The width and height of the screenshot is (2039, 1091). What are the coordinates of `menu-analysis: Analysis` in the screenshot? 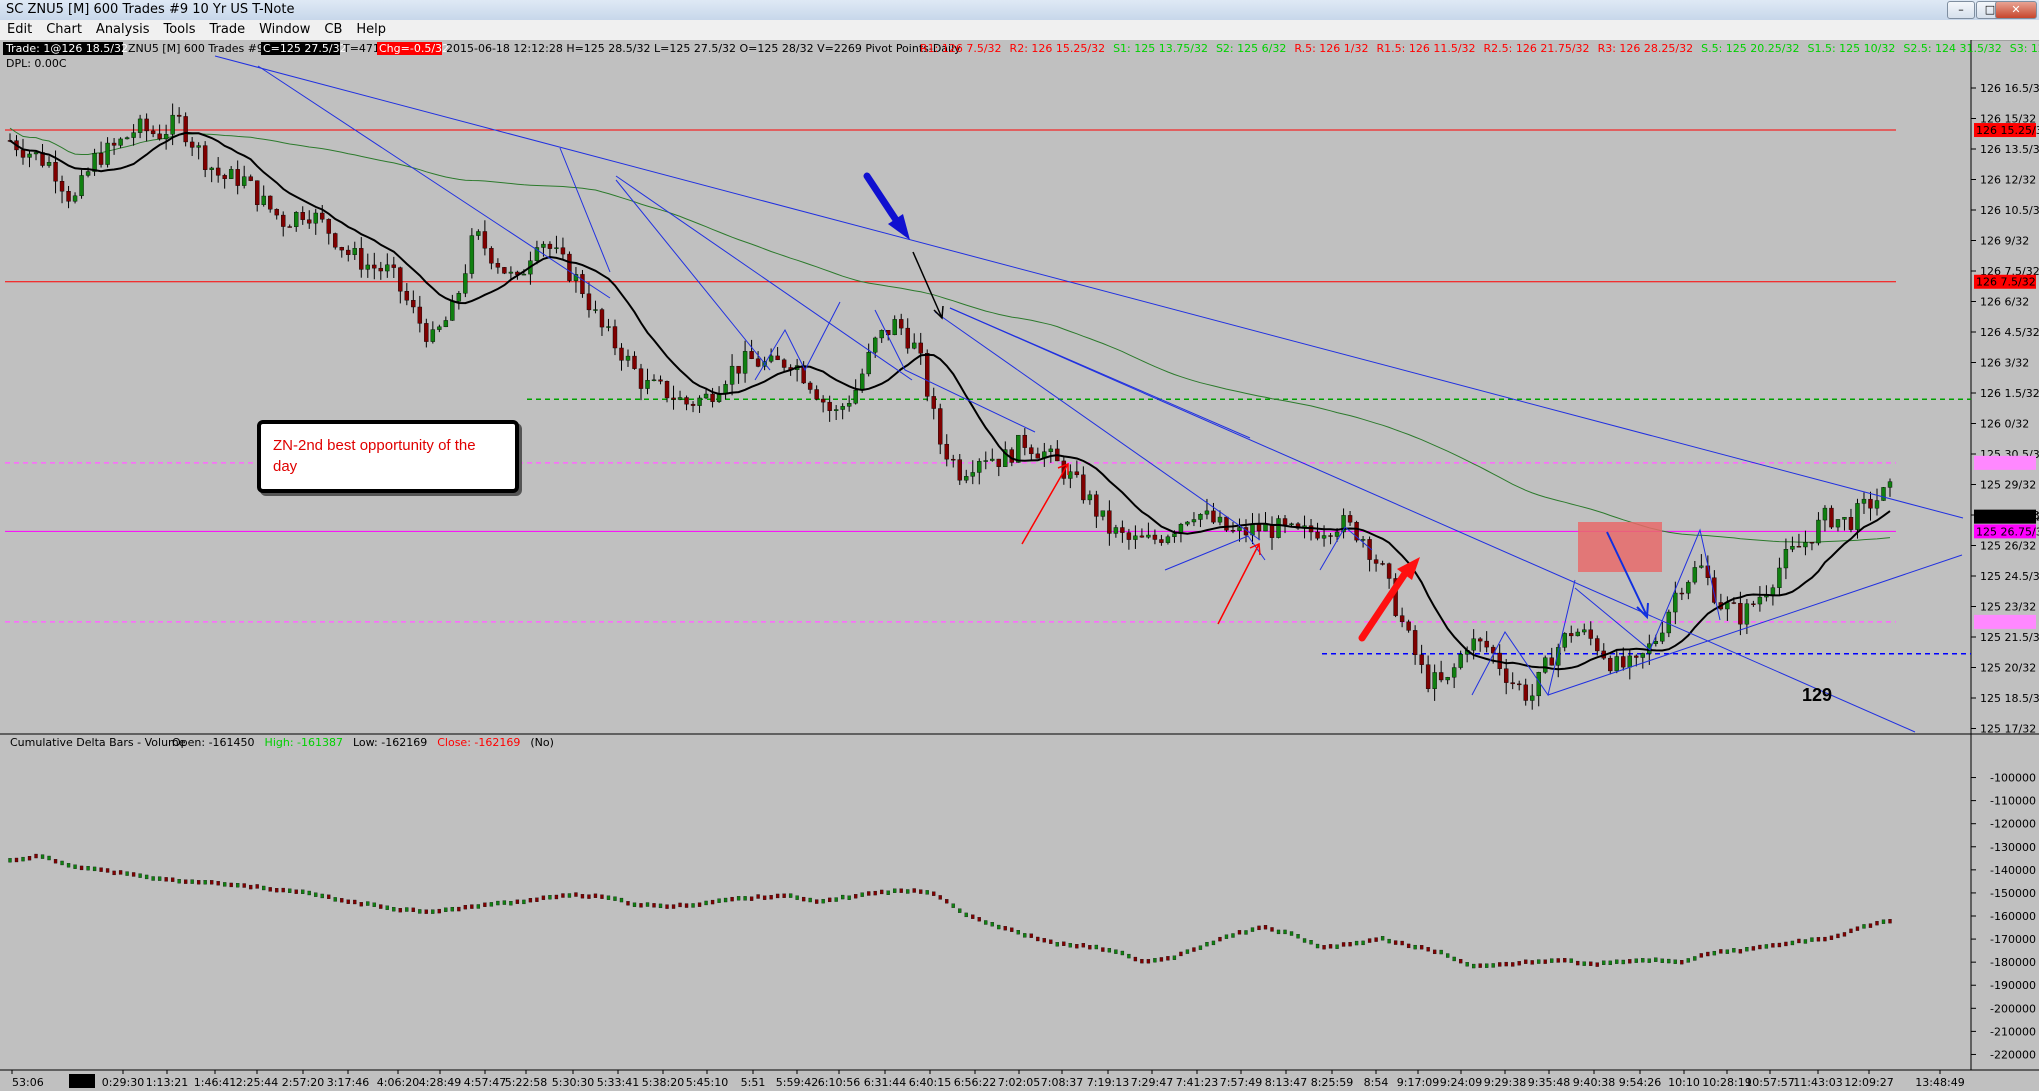 It's located at (123, 29).